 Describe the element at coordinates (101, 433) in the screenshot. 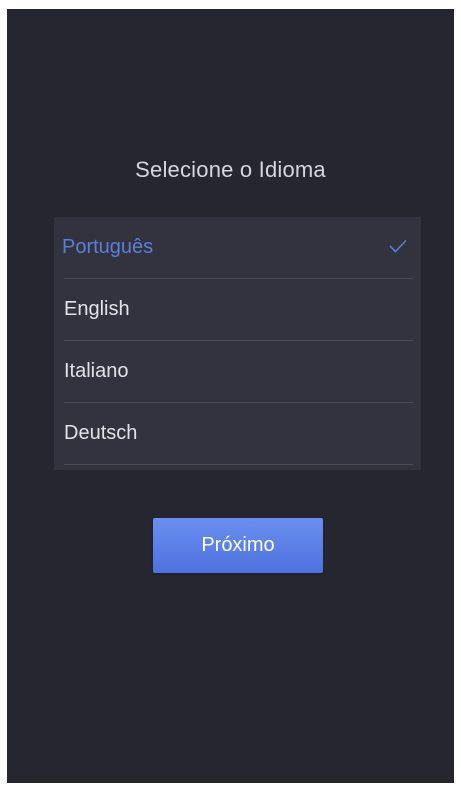

I see `language-label: Deutsch` at that location.